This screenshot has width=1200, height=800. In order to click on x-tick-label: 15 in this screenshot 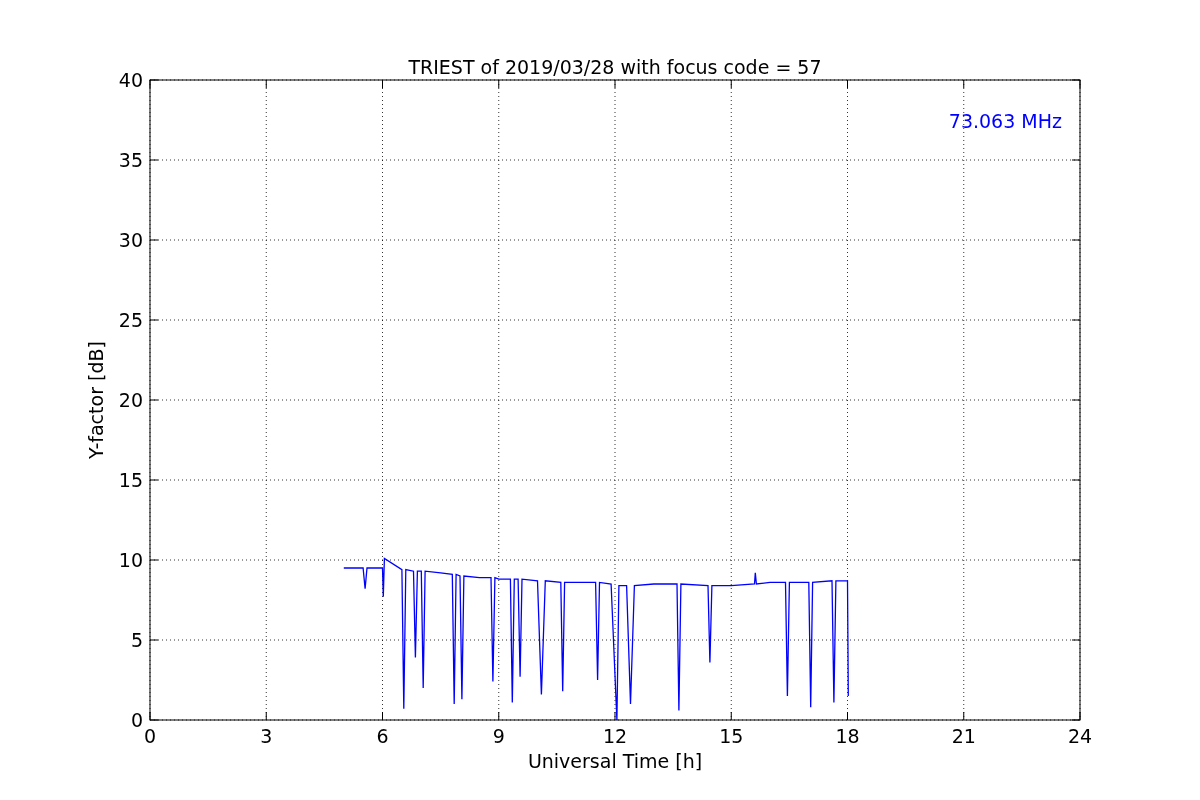, I will do `click(731, 736)`.